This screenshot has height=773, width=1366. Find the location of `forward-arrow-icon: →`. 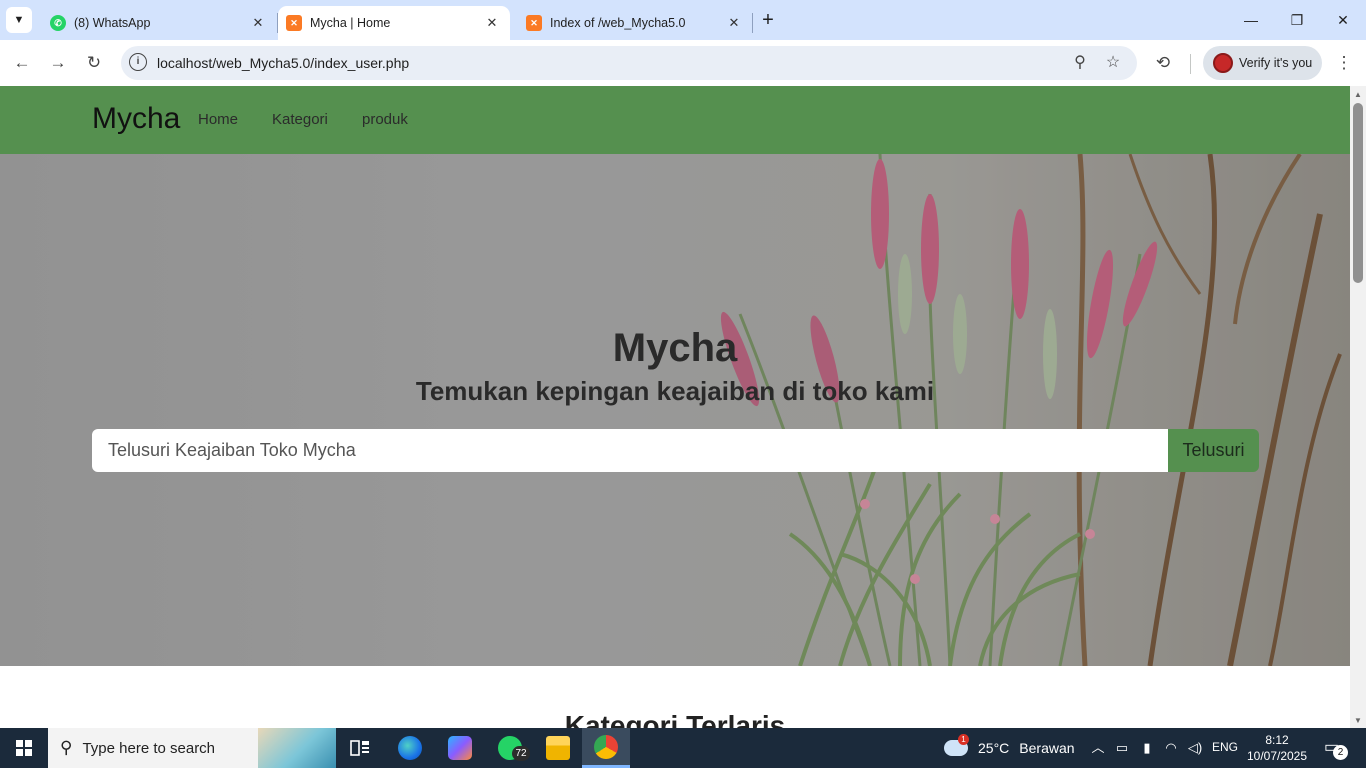

forward-arrow-icon: → is located at coordinates (58, 63).